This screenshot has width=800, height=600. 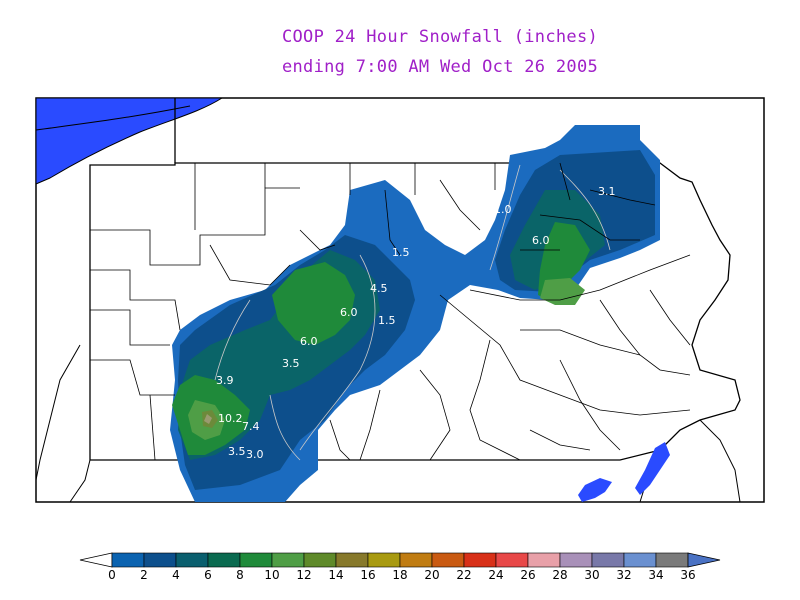 I want to click on colorbar-tick-label: 26, so click(x=528, y=575).